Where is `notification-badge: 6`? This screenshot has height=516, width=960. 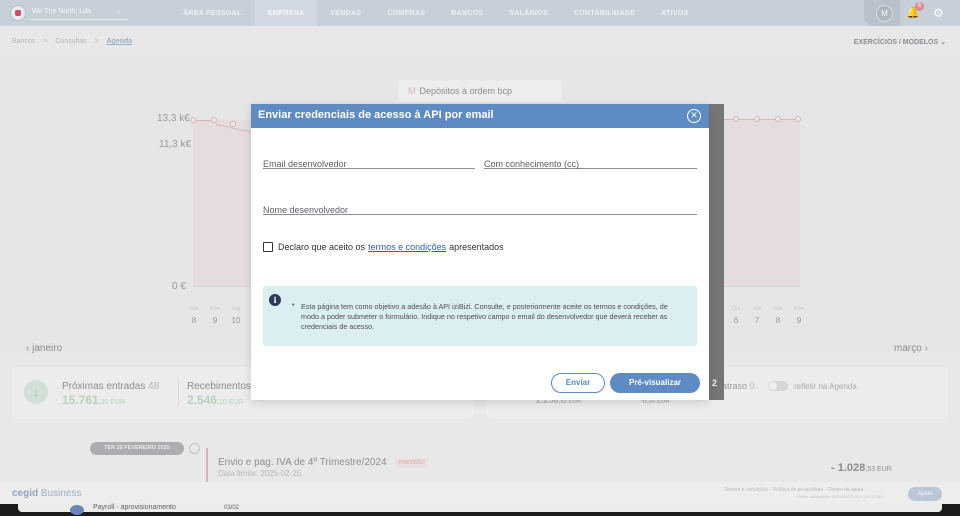 notification-badge: 6 is located at coordinates (919, 6).